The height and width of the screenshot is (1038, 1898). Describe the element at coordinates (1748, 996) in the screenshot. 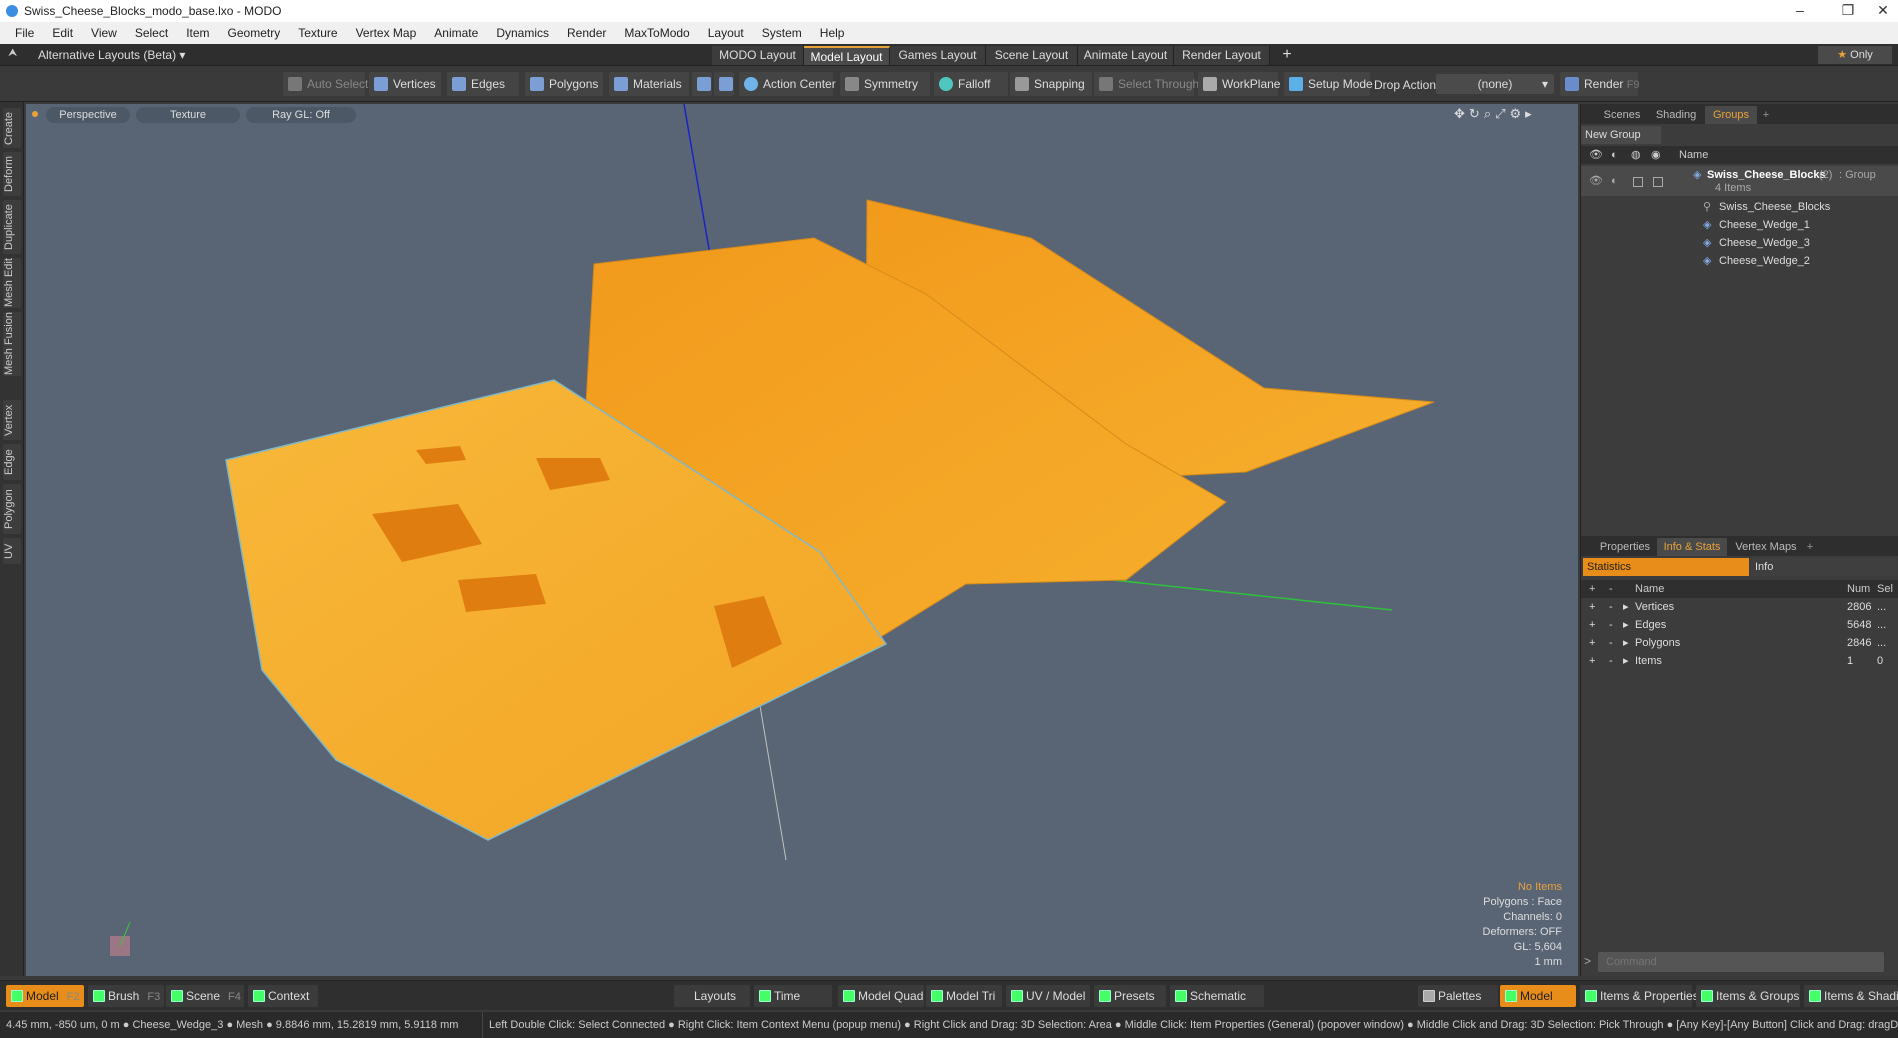

I see `items-groups-button: Items & Groups` at that location.